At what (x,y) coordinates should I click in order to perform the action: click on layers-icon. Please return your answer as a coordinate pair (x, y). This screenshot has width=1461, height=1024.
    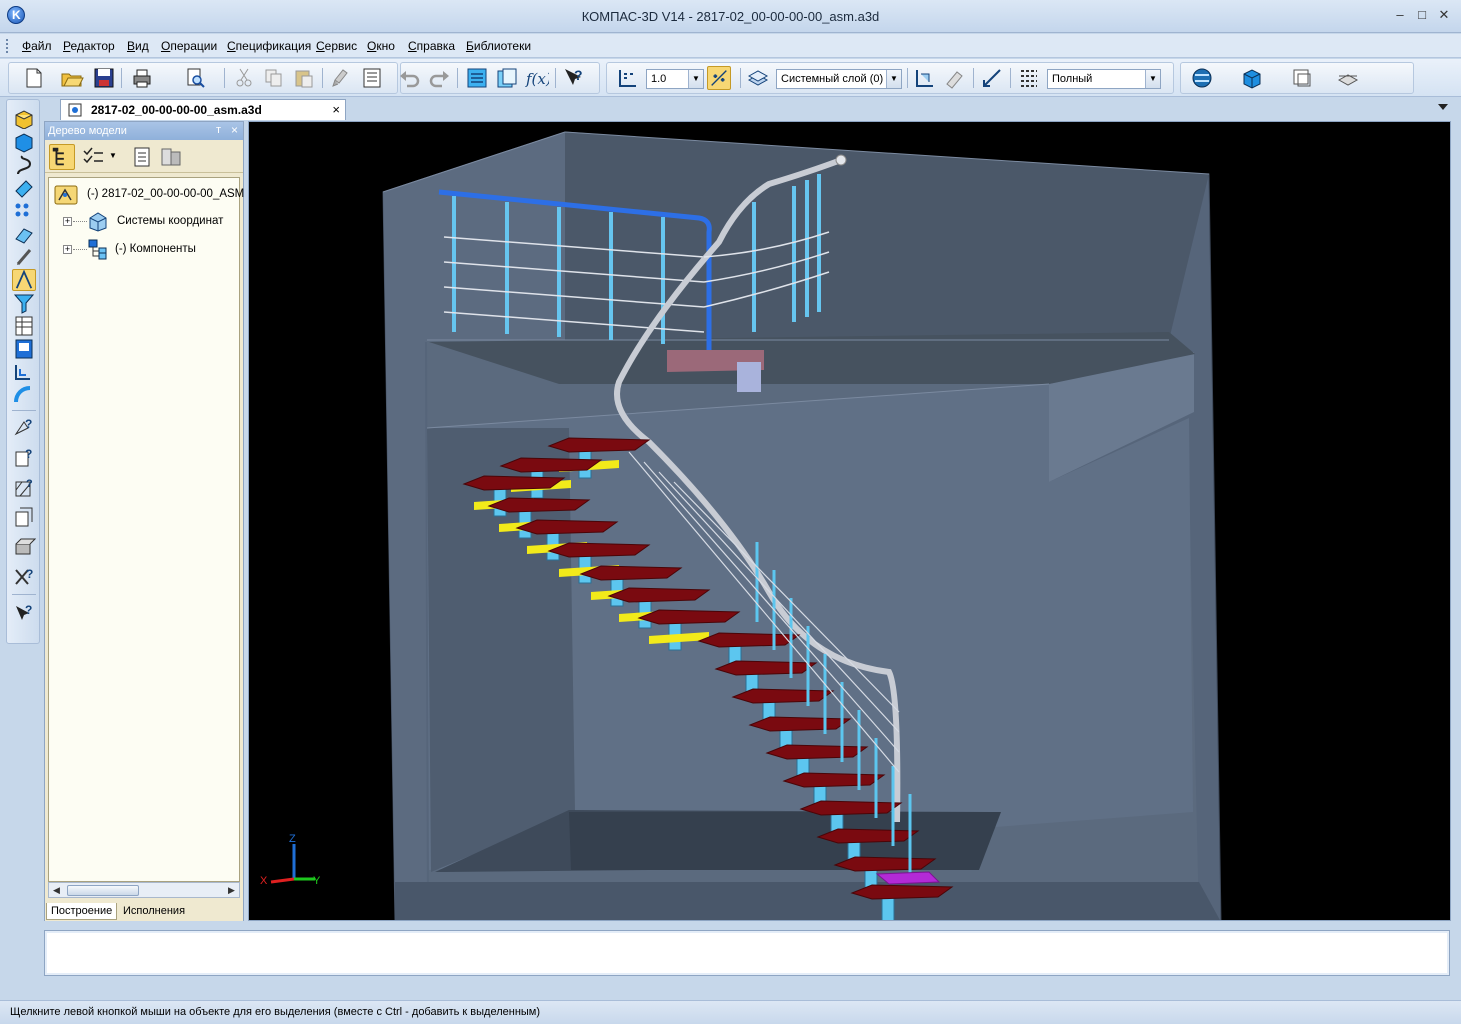
    Looking at the image, I should click on (758, 78).